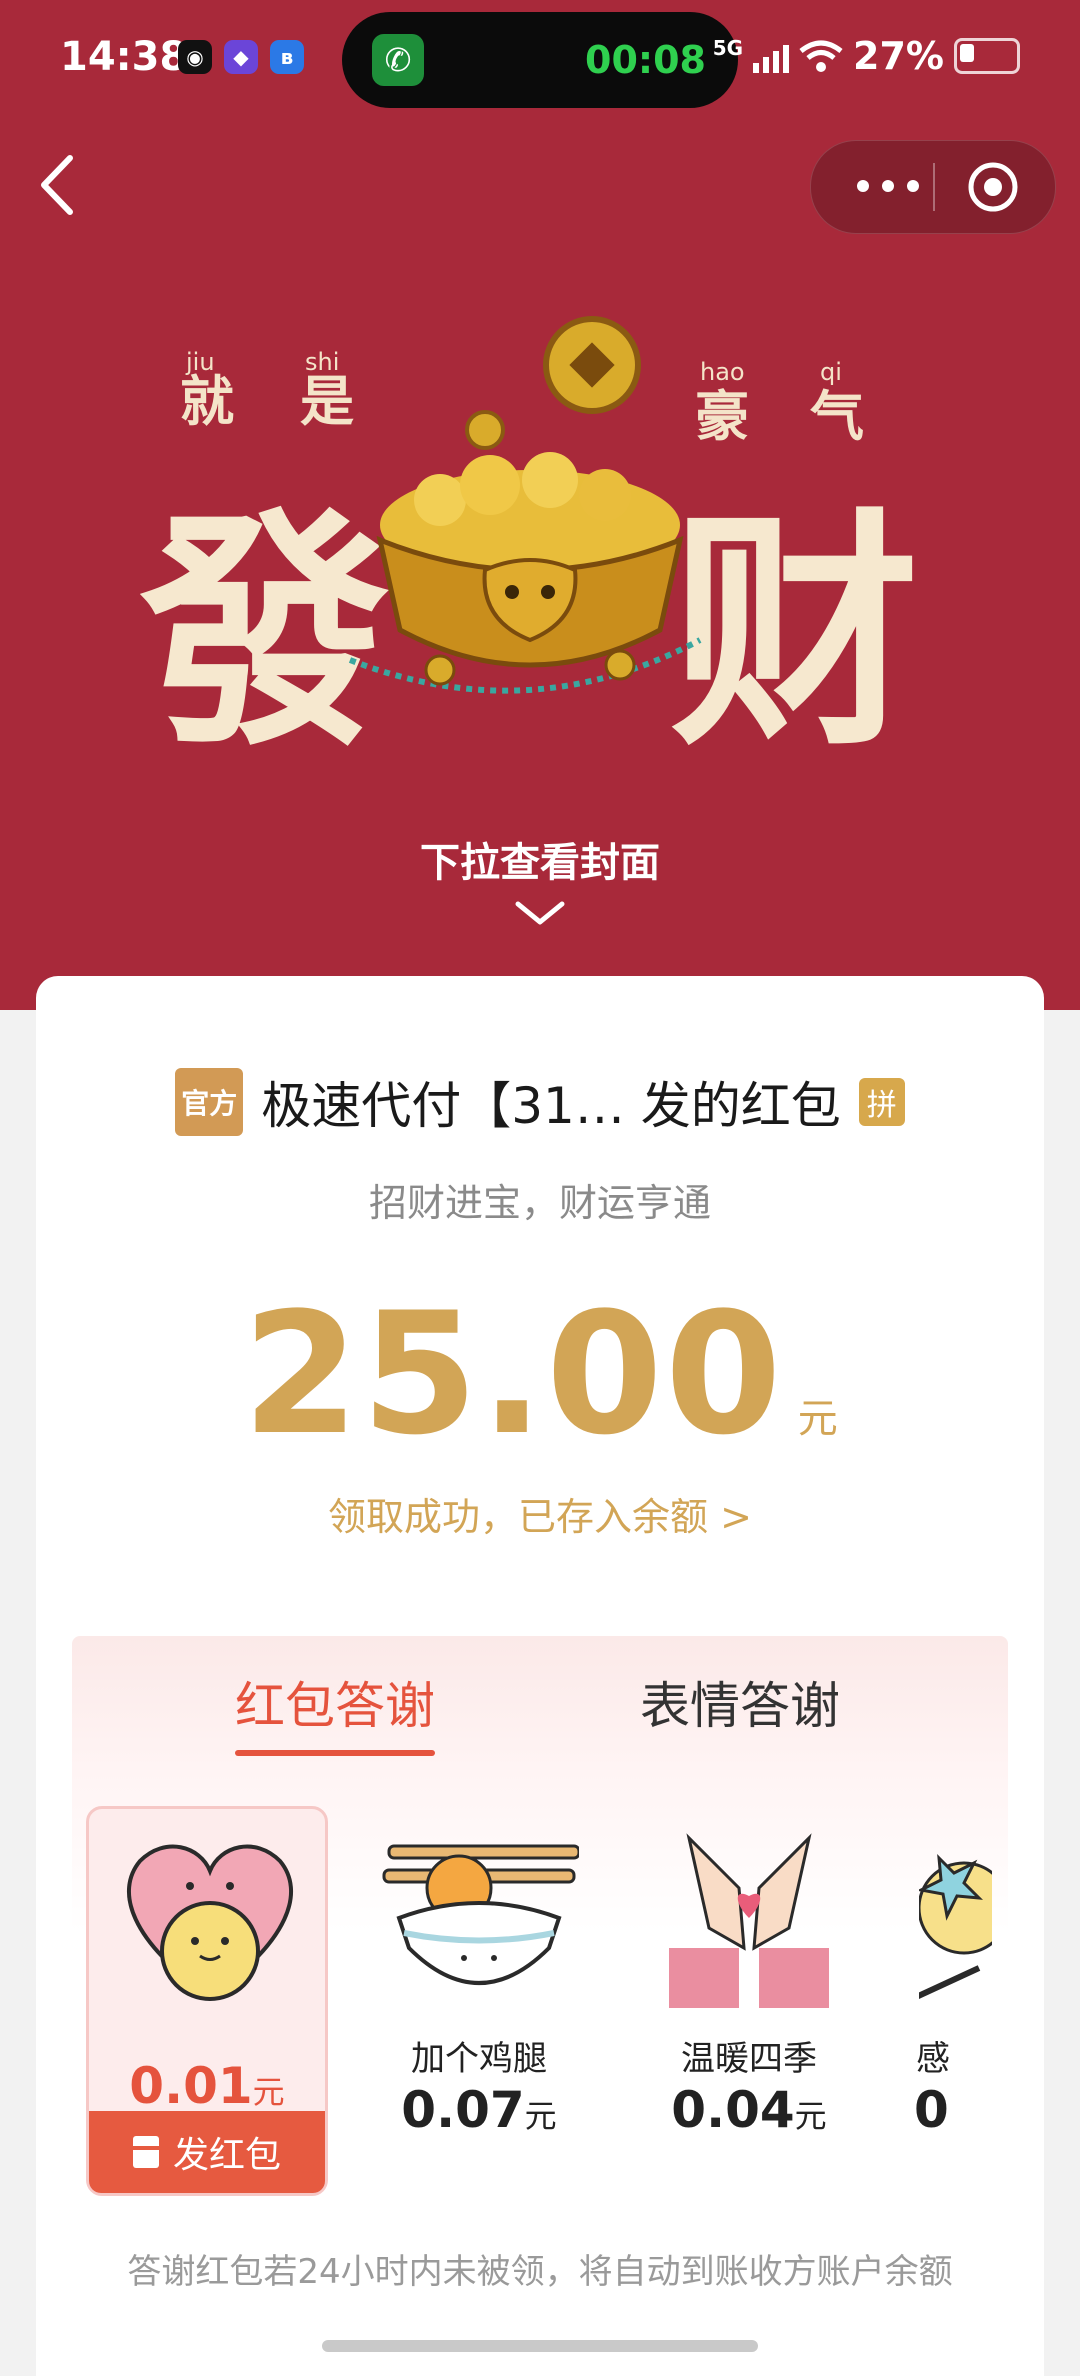  I want to click on char-cai: 财, so click(795, 624).